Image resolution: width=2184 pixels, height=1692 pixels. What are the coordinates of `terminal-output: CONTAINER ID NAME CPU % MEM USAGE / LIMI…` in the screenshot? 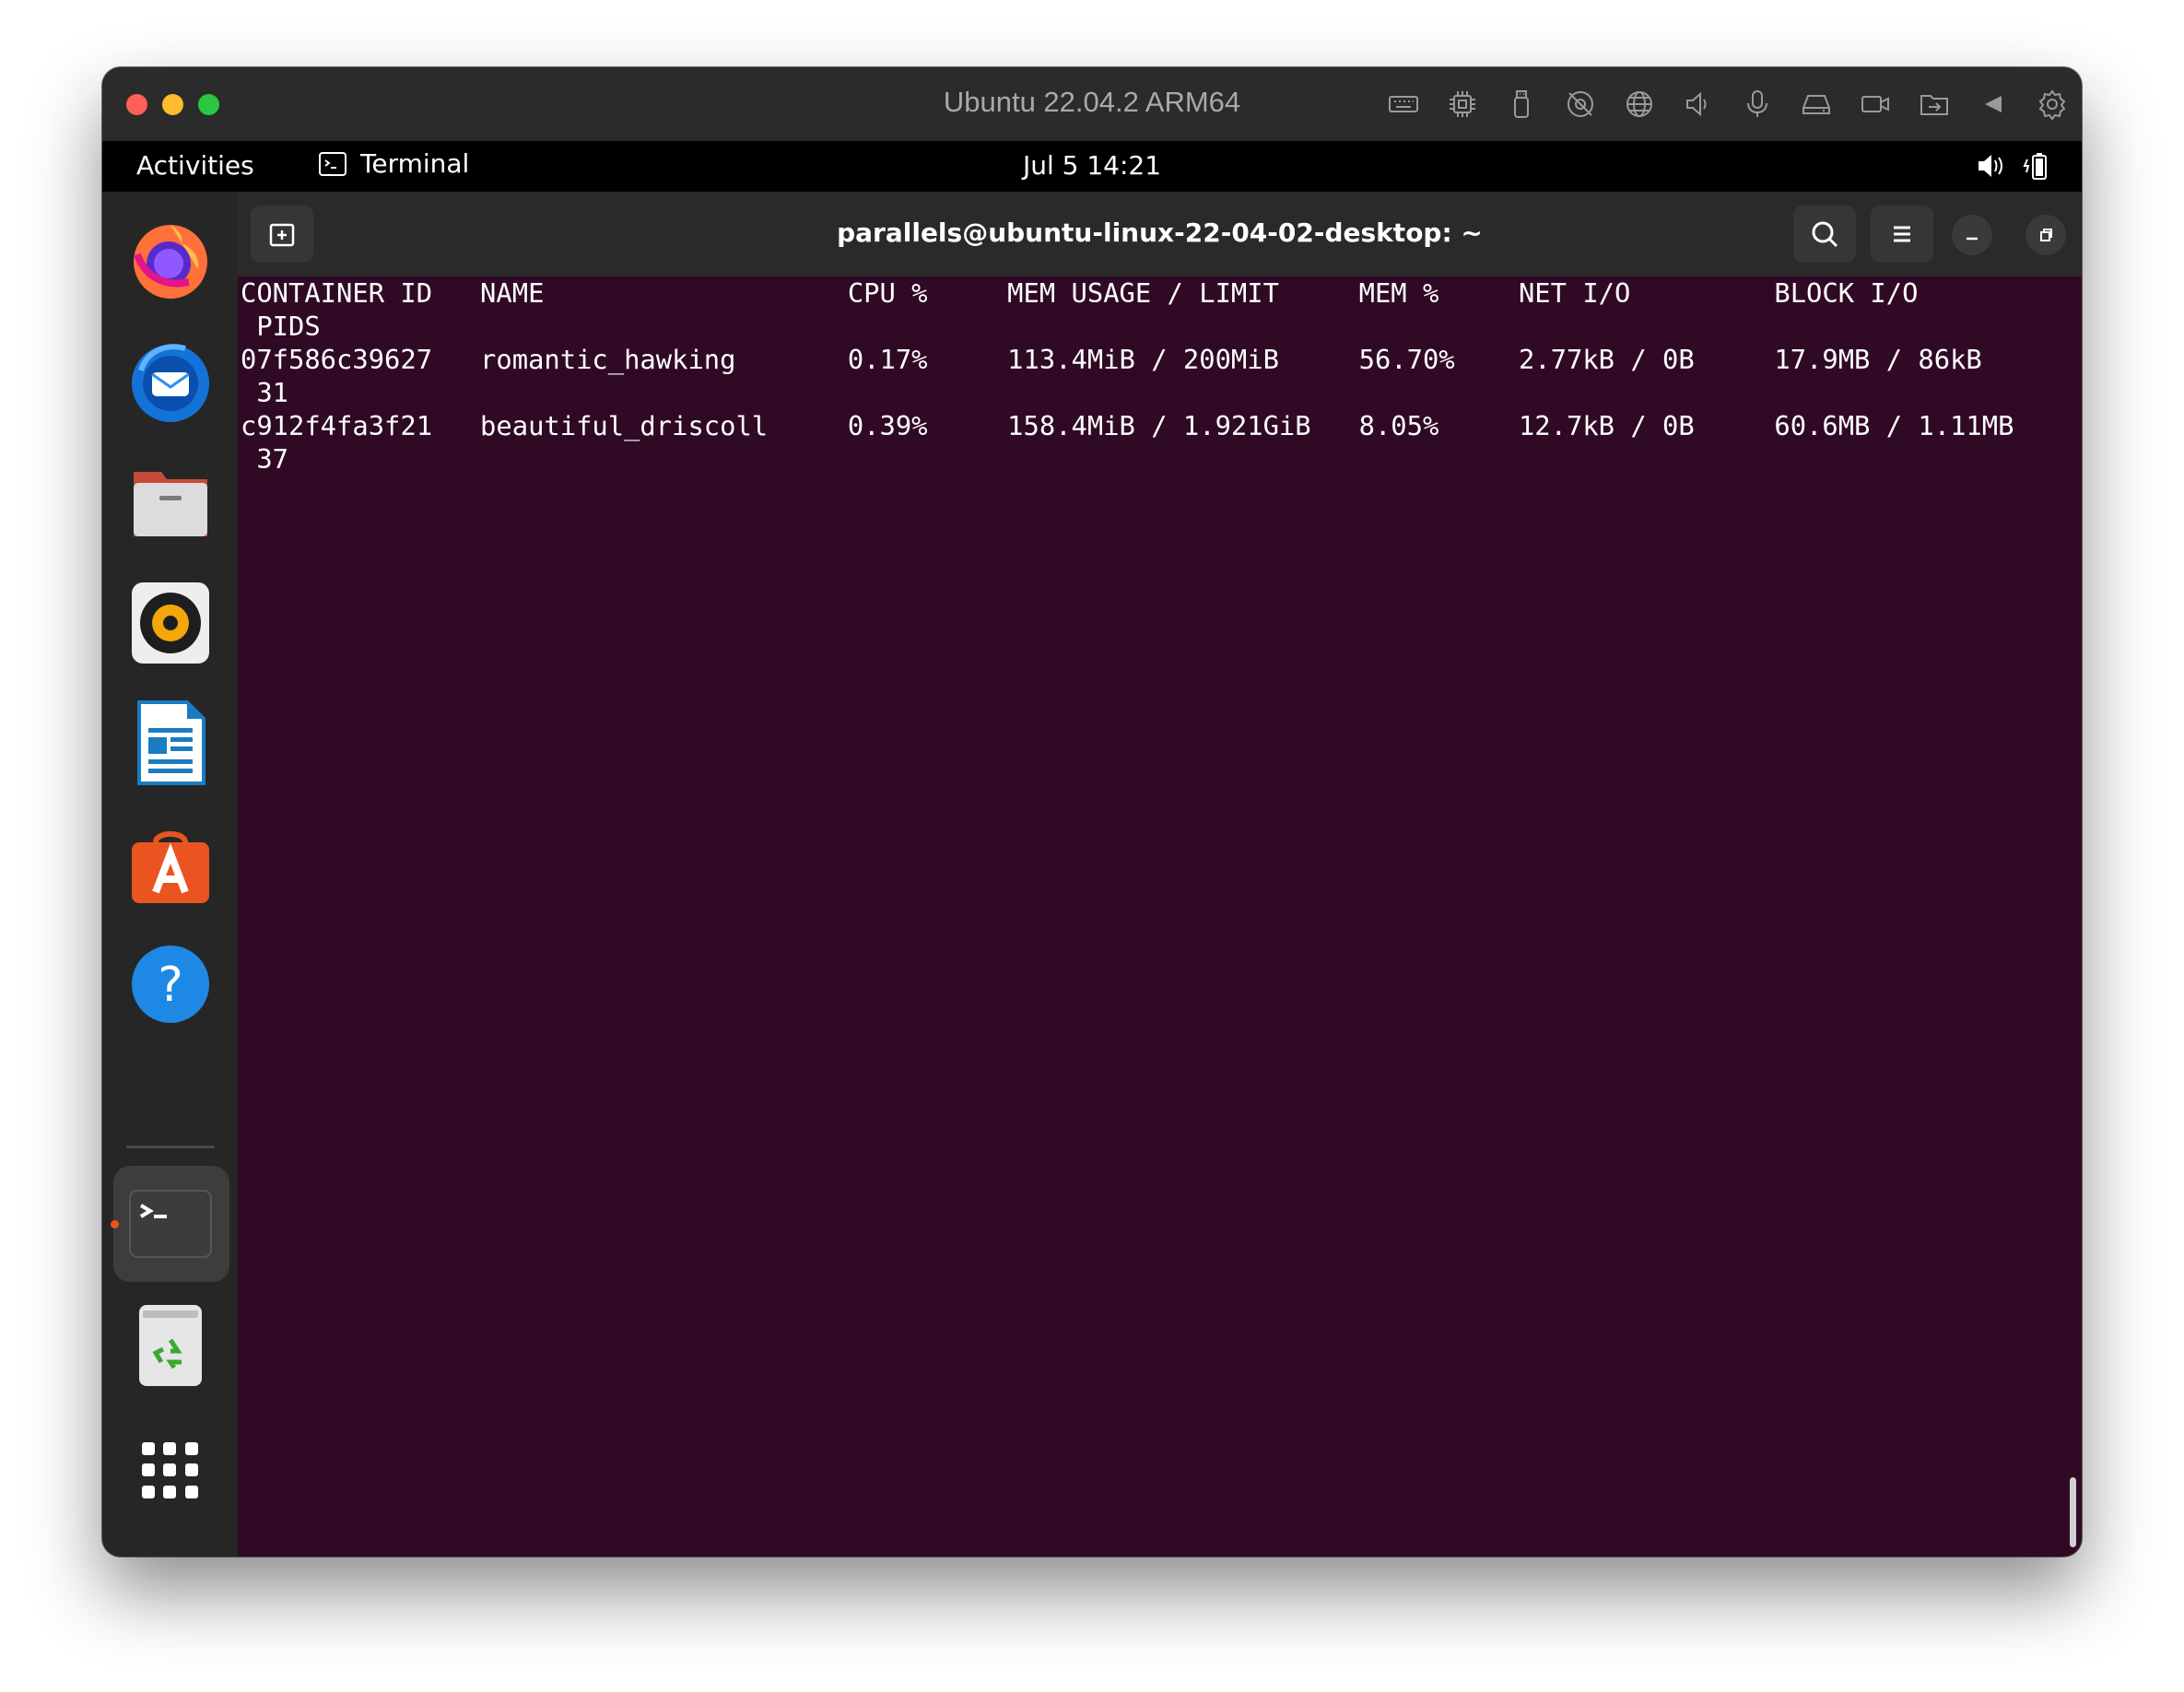 It's located at (1127, 376).